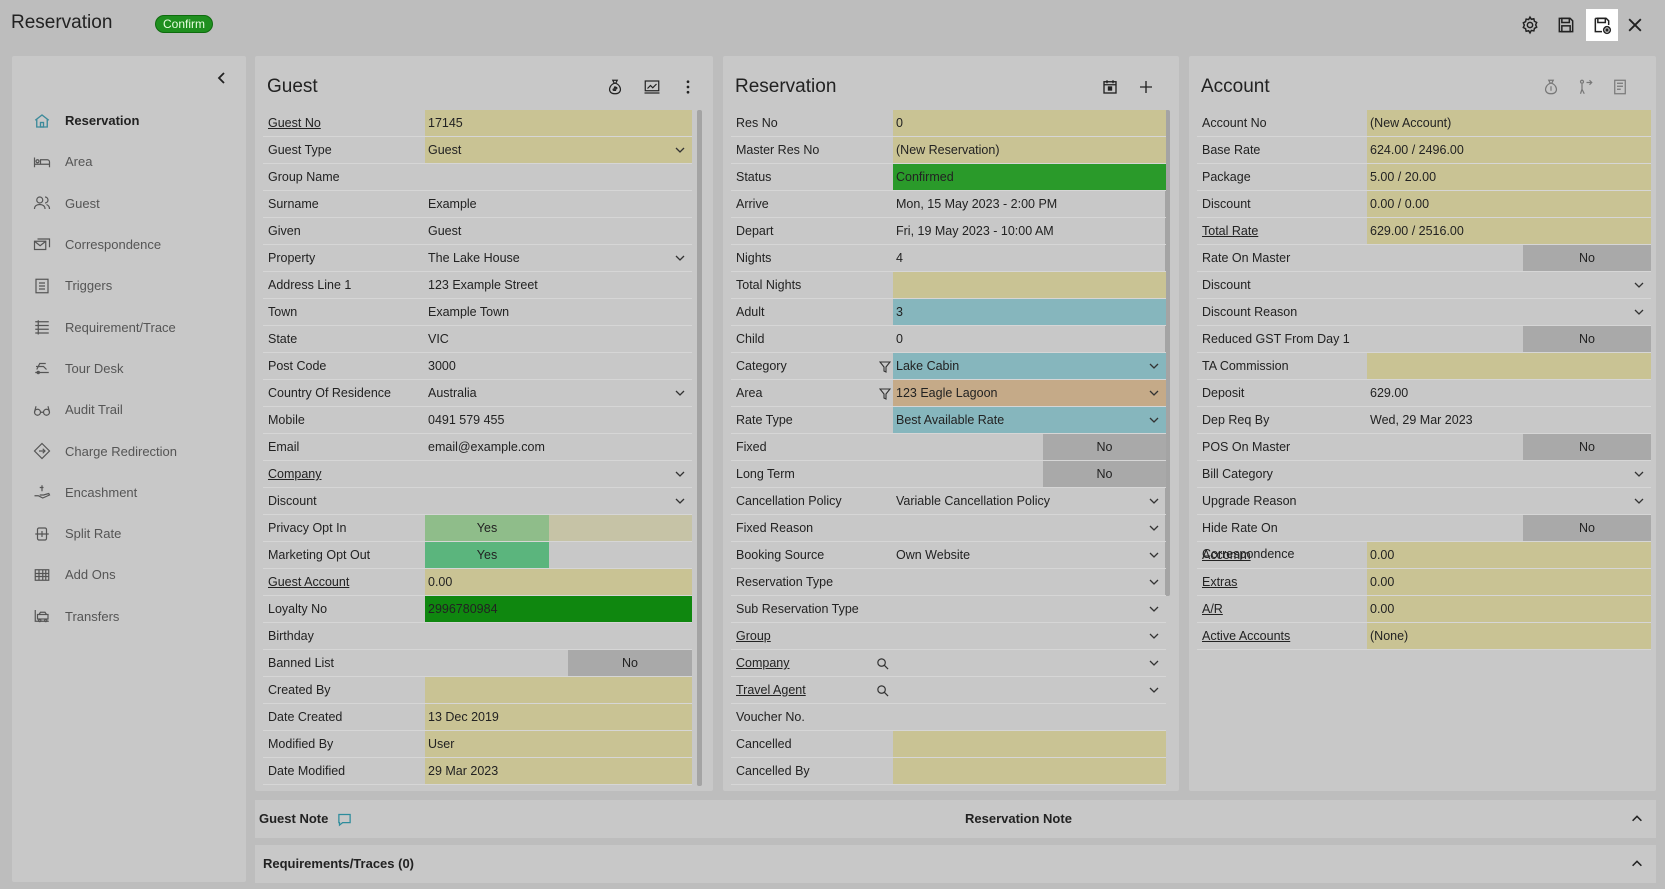  I want to click on field-value: 629.00 / 2516.00, so click(1509, 231).